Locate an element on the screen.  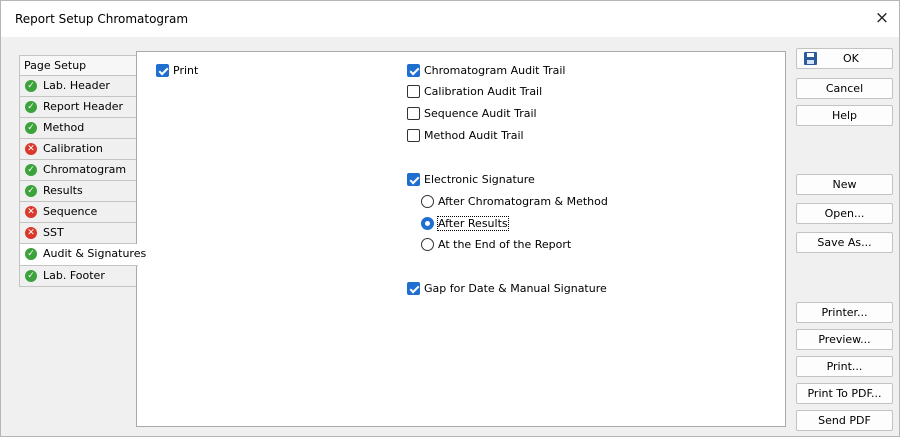
tab-label: Results is located at coordinates (63, 190).